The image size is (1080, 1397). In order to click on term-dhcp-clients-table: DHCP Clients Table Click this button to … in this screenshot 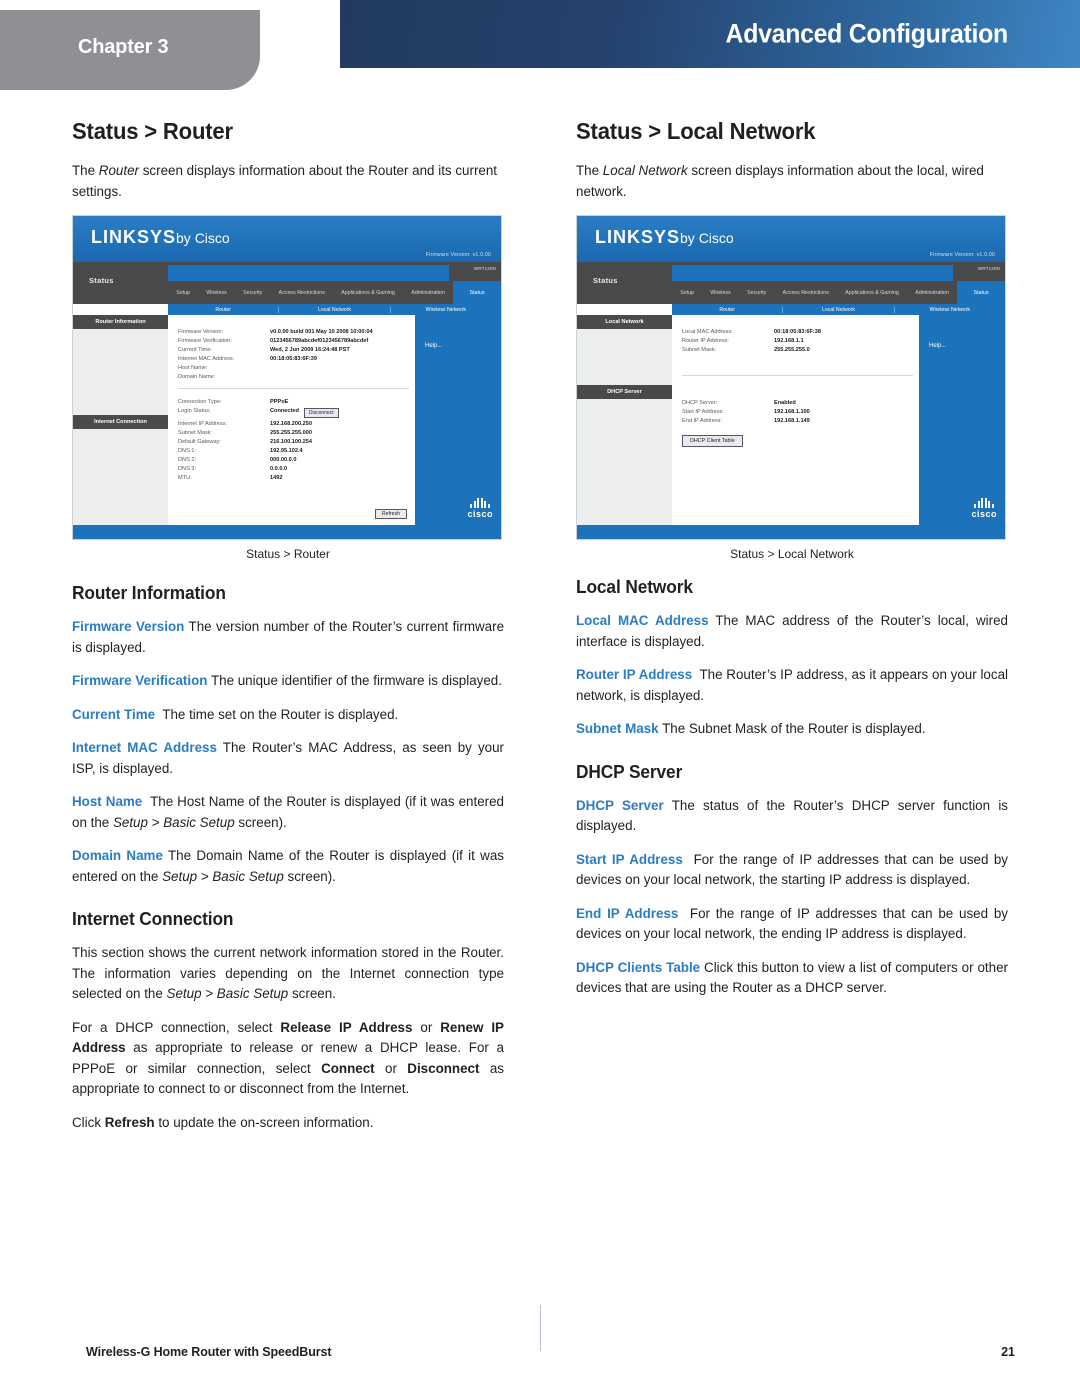, I will do `click(792, 978)`.